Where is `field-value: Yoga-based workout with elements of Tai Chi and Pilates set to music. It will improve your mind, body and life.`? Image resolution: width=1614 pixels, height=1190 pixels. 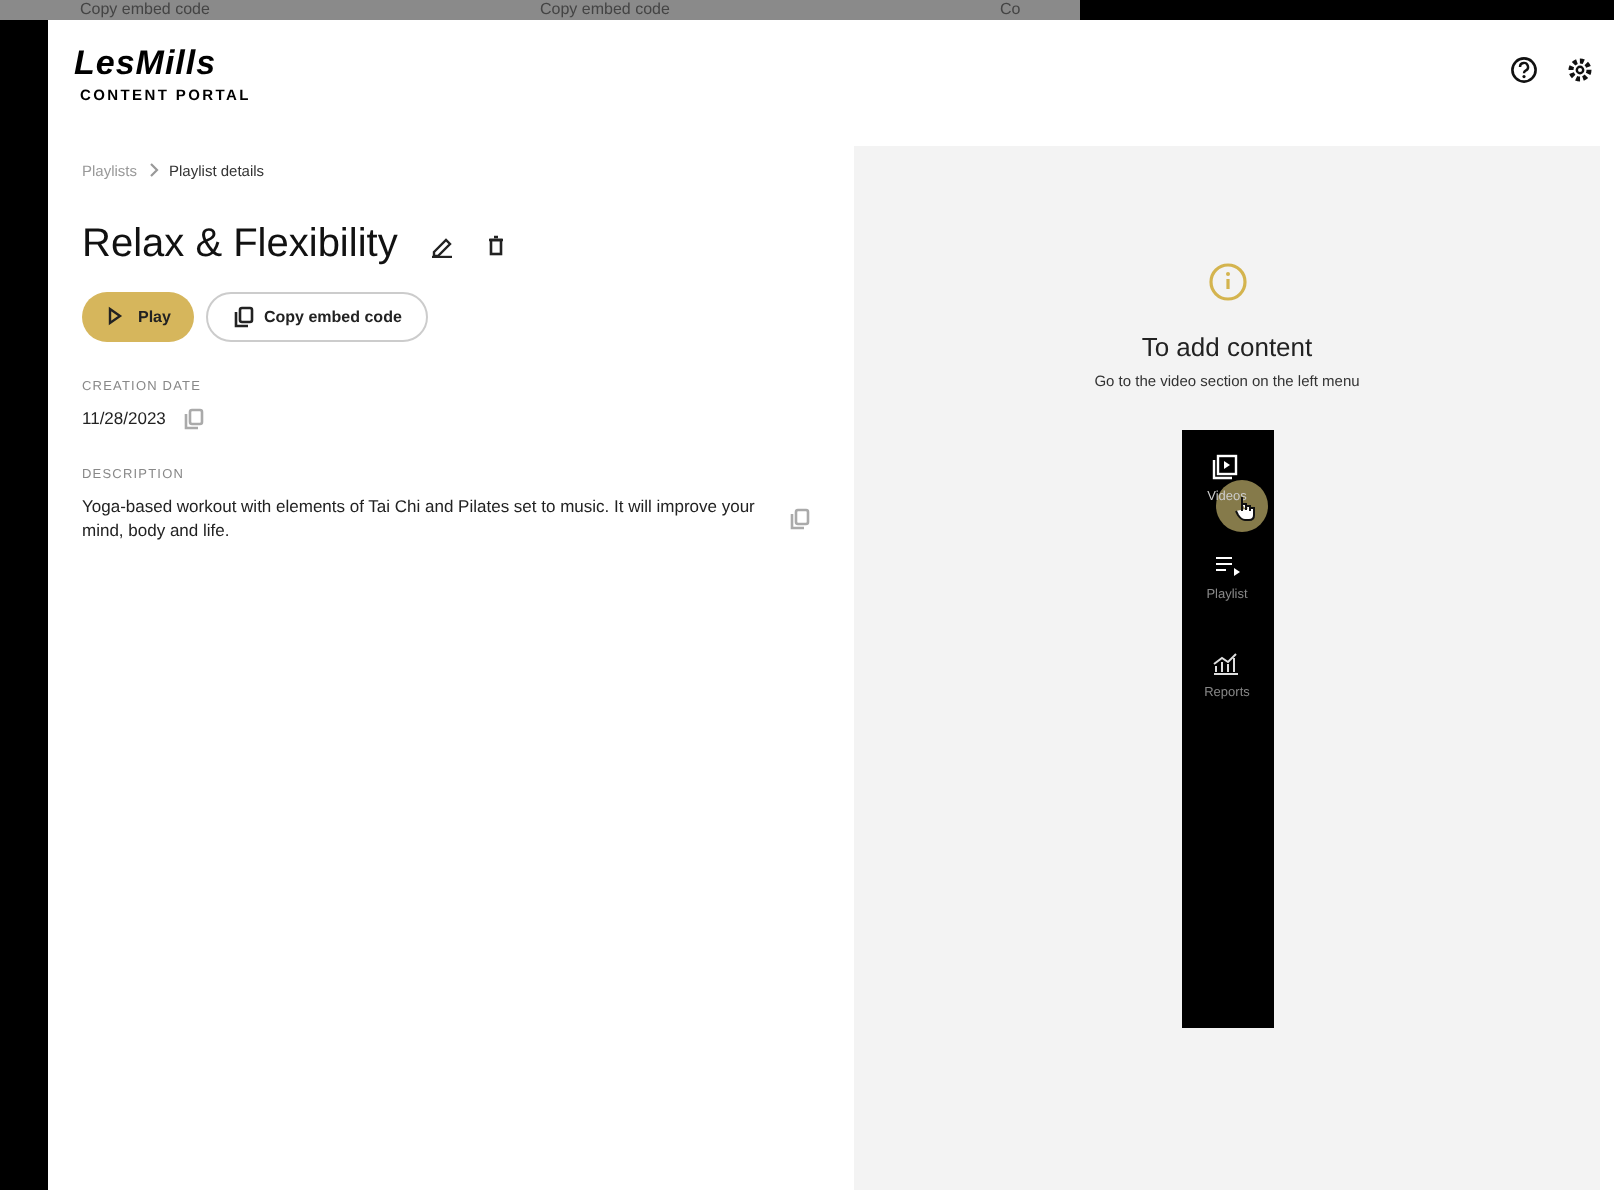 field-value: Yoga-based workout with elements of Tai Chi and Pilates set to music. It will improve your mind, body and life. is located at coordinates (419, 518).